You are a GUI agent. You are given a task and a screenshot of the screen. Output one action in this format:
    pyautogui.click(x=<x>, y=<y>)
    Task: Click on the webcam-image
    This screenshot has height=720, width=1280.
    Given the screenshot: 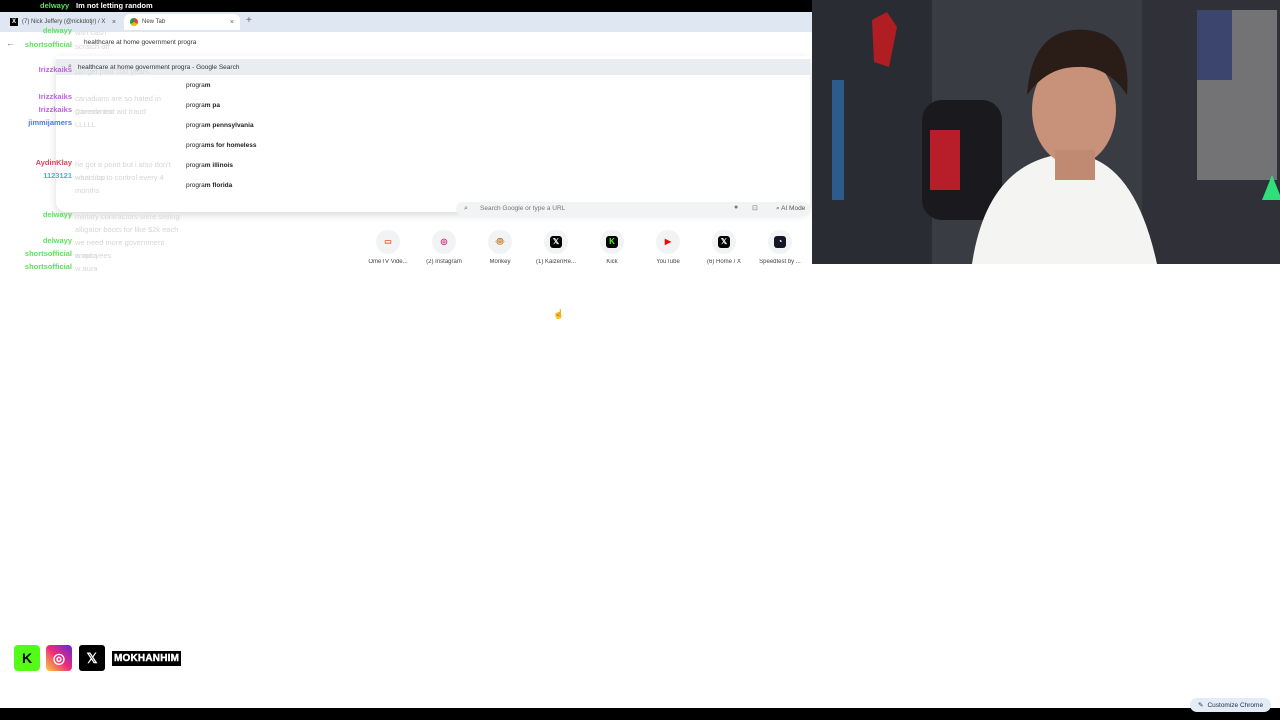 What is the action you would take?
    pyautogui.click(x=1046, y=132)
    